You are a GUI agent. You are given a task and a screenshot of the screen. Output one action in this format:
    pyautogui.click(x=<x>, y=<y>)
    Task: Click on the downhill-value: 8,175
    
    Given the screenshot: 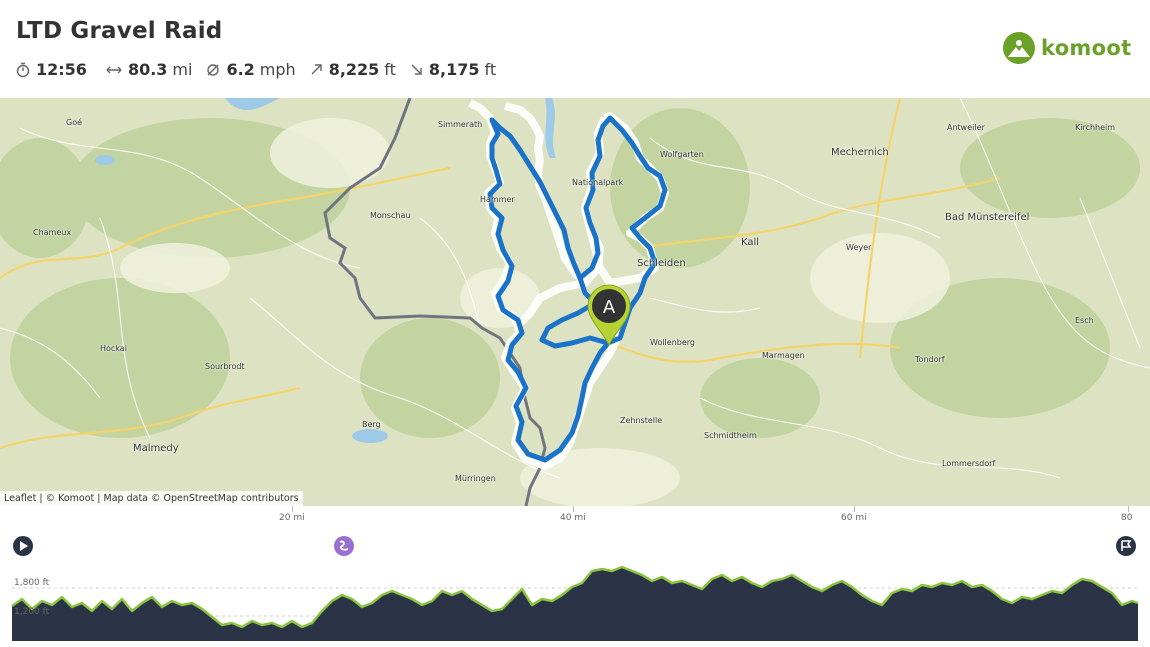 What is the action you would take?
    pyautogui.click(x=454, y=69)
    